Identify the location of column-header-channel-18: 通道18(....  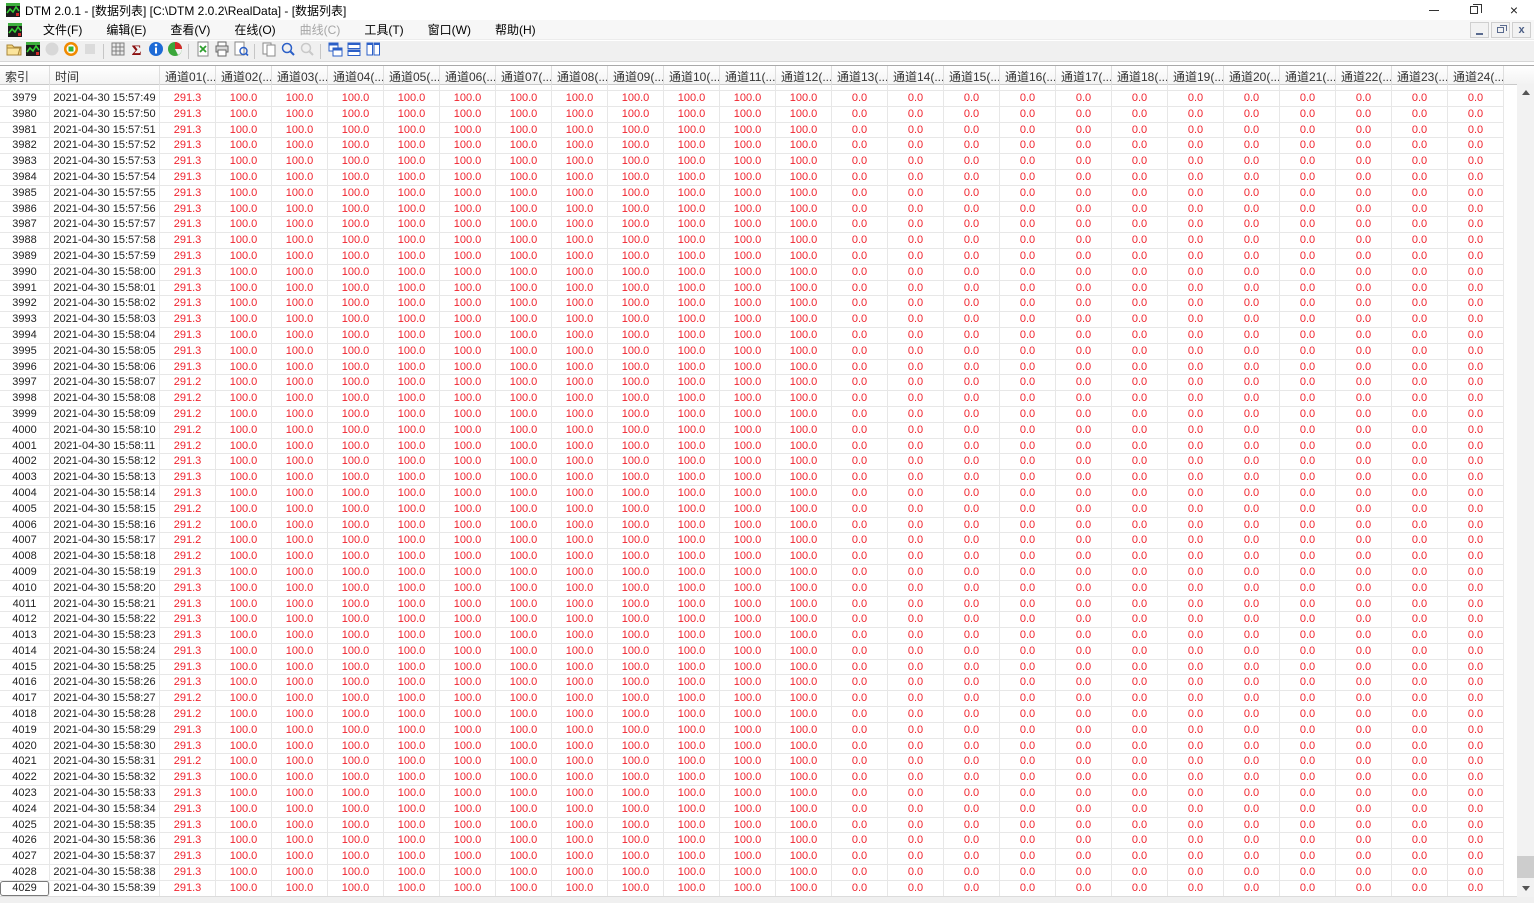
(1140, 75).